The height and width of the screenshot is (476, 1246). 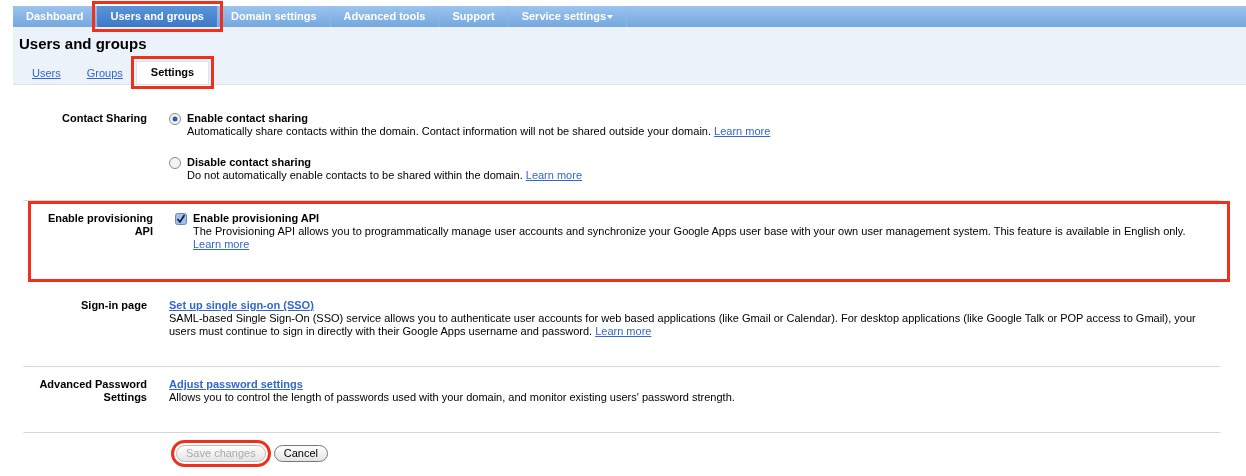 I want to click on setting-label: Contact Sharing, so click(x=104, y=119).